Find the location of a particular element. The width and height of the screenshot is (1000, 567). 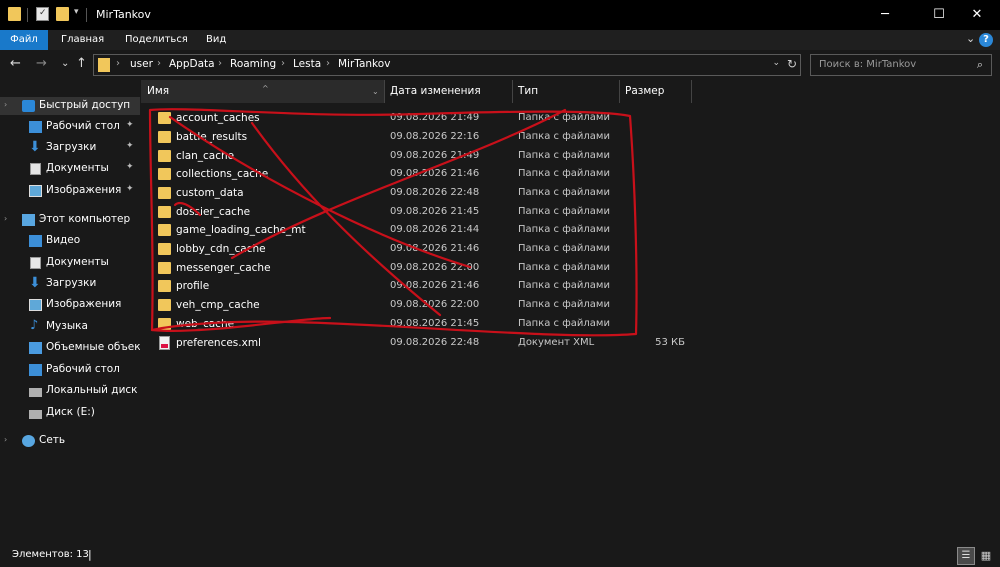

sidebar-item-network: › Сеть is located at coordinates (70, 441).